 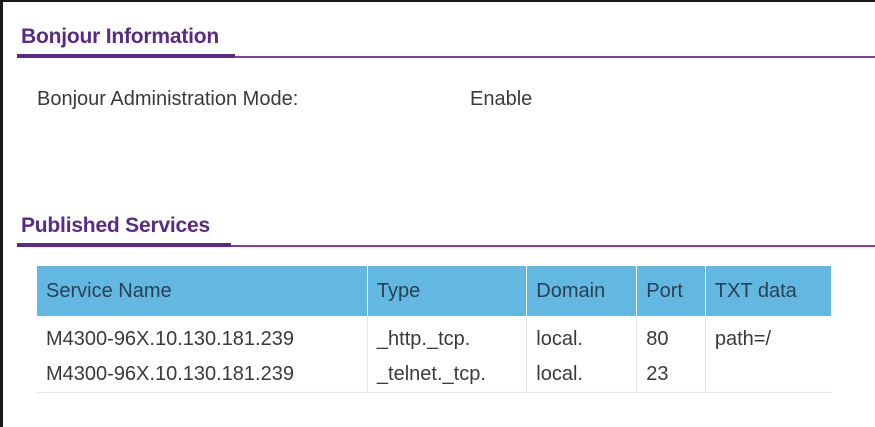 What do you see at coordinates (582, 291) in the screenshot?
I see `column-header-domain: Domain` at bounding box center [582, 291].